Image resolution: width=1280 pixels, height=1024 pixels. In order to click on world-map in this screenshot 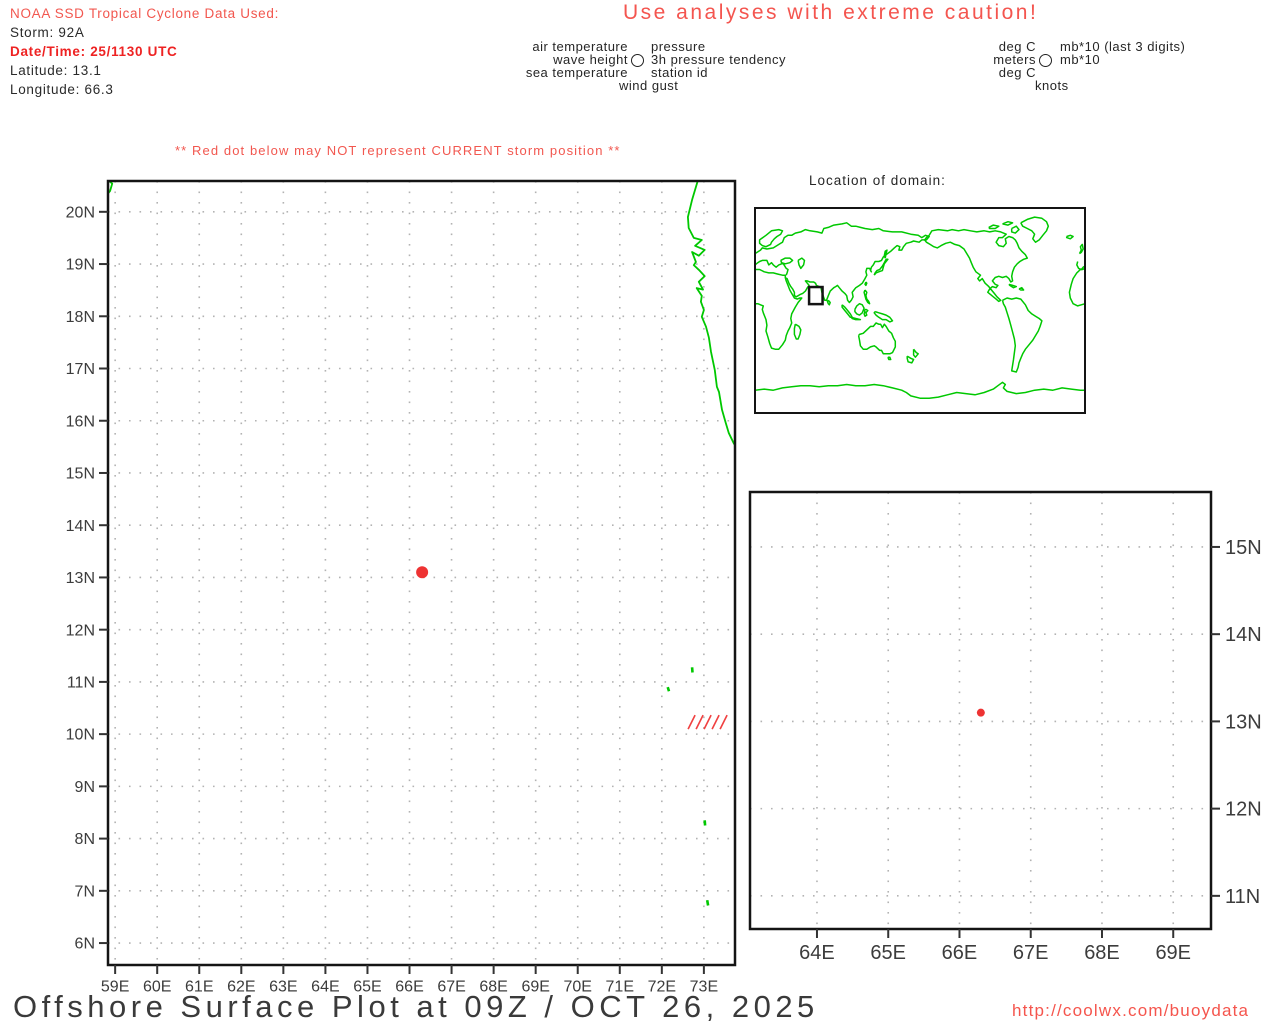, I will do `click(920, 310)`.